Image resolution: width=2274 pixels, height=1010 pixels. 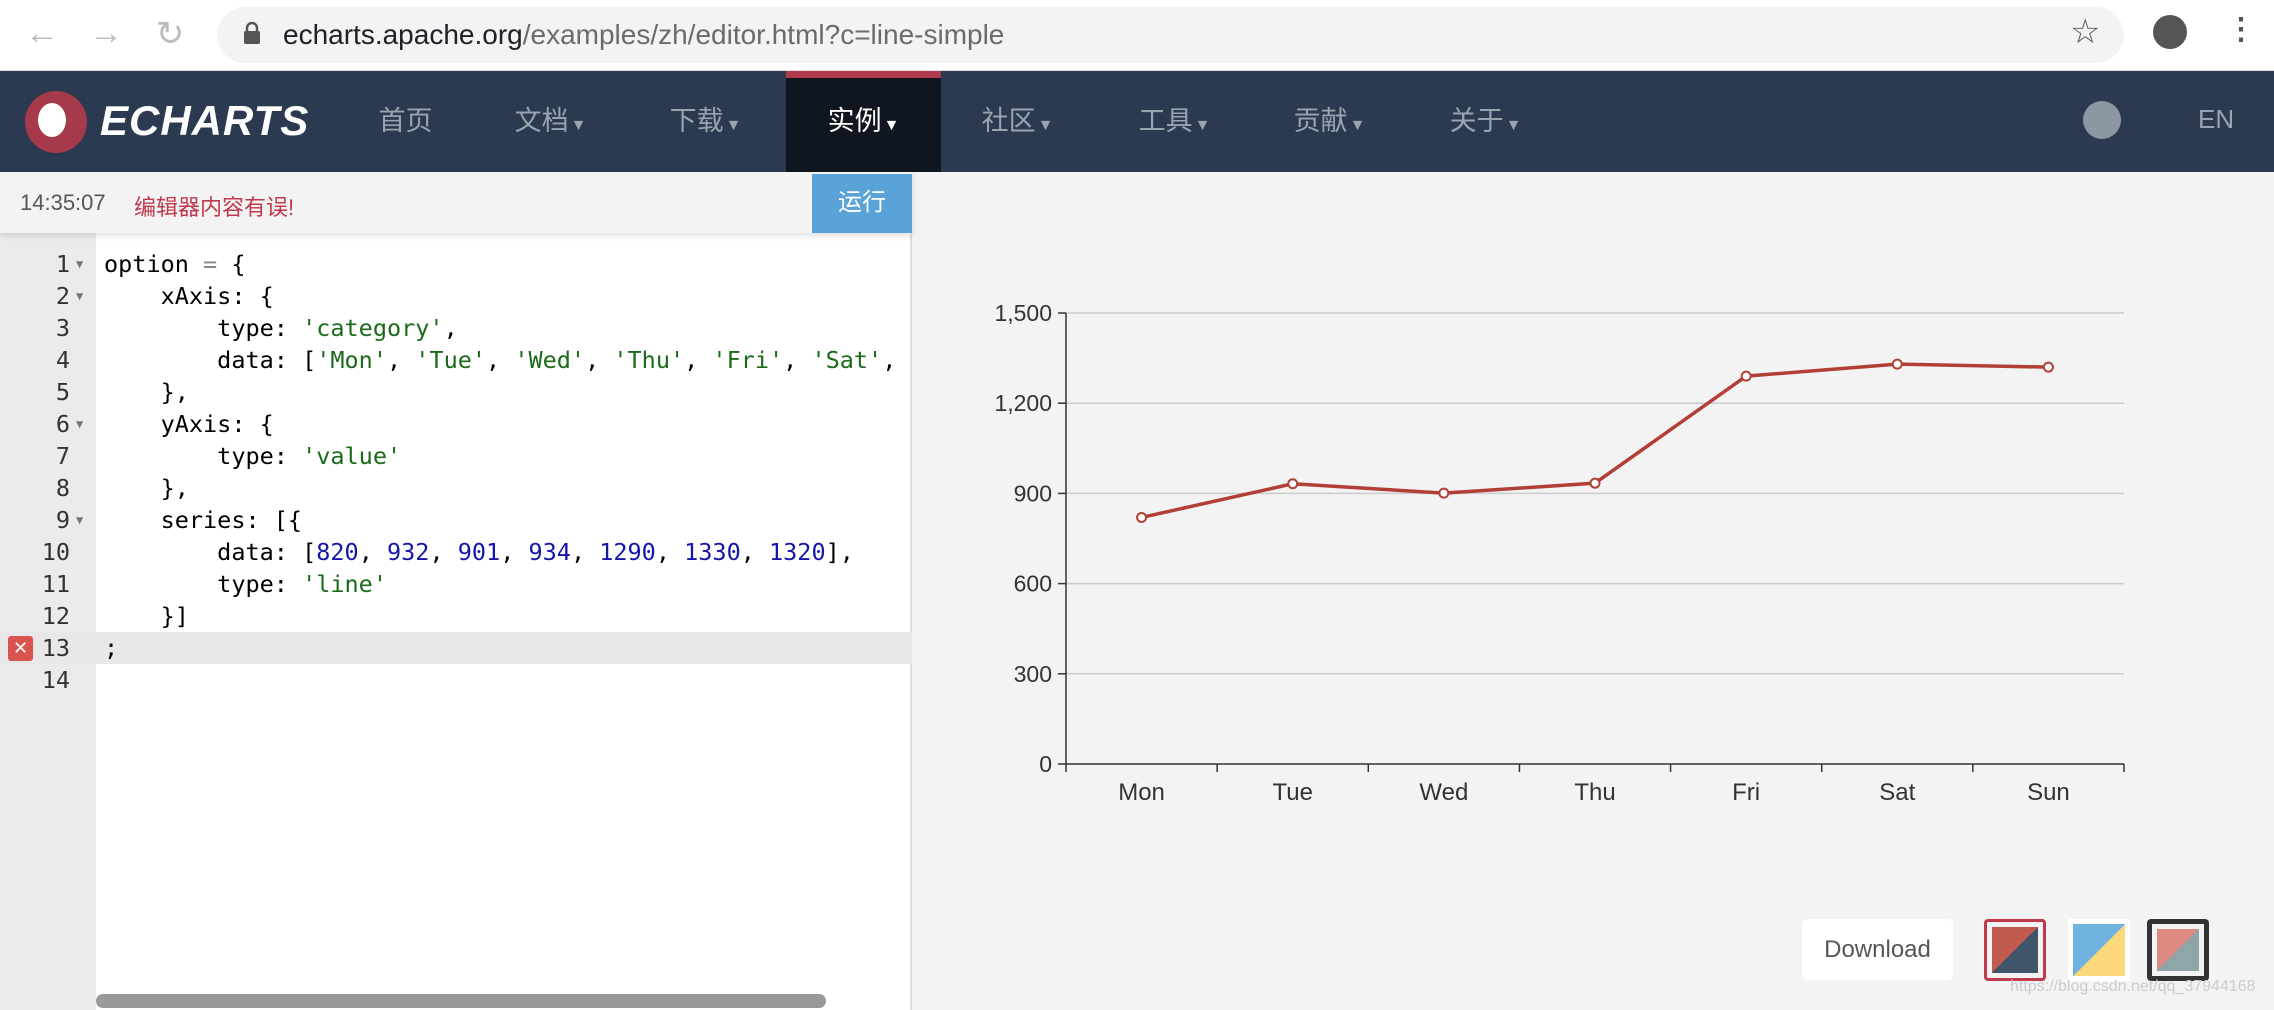 What do you see at coordinates (252, 32) in the screenshot?
I see `lock-icon` at bounding box center [252, 32].